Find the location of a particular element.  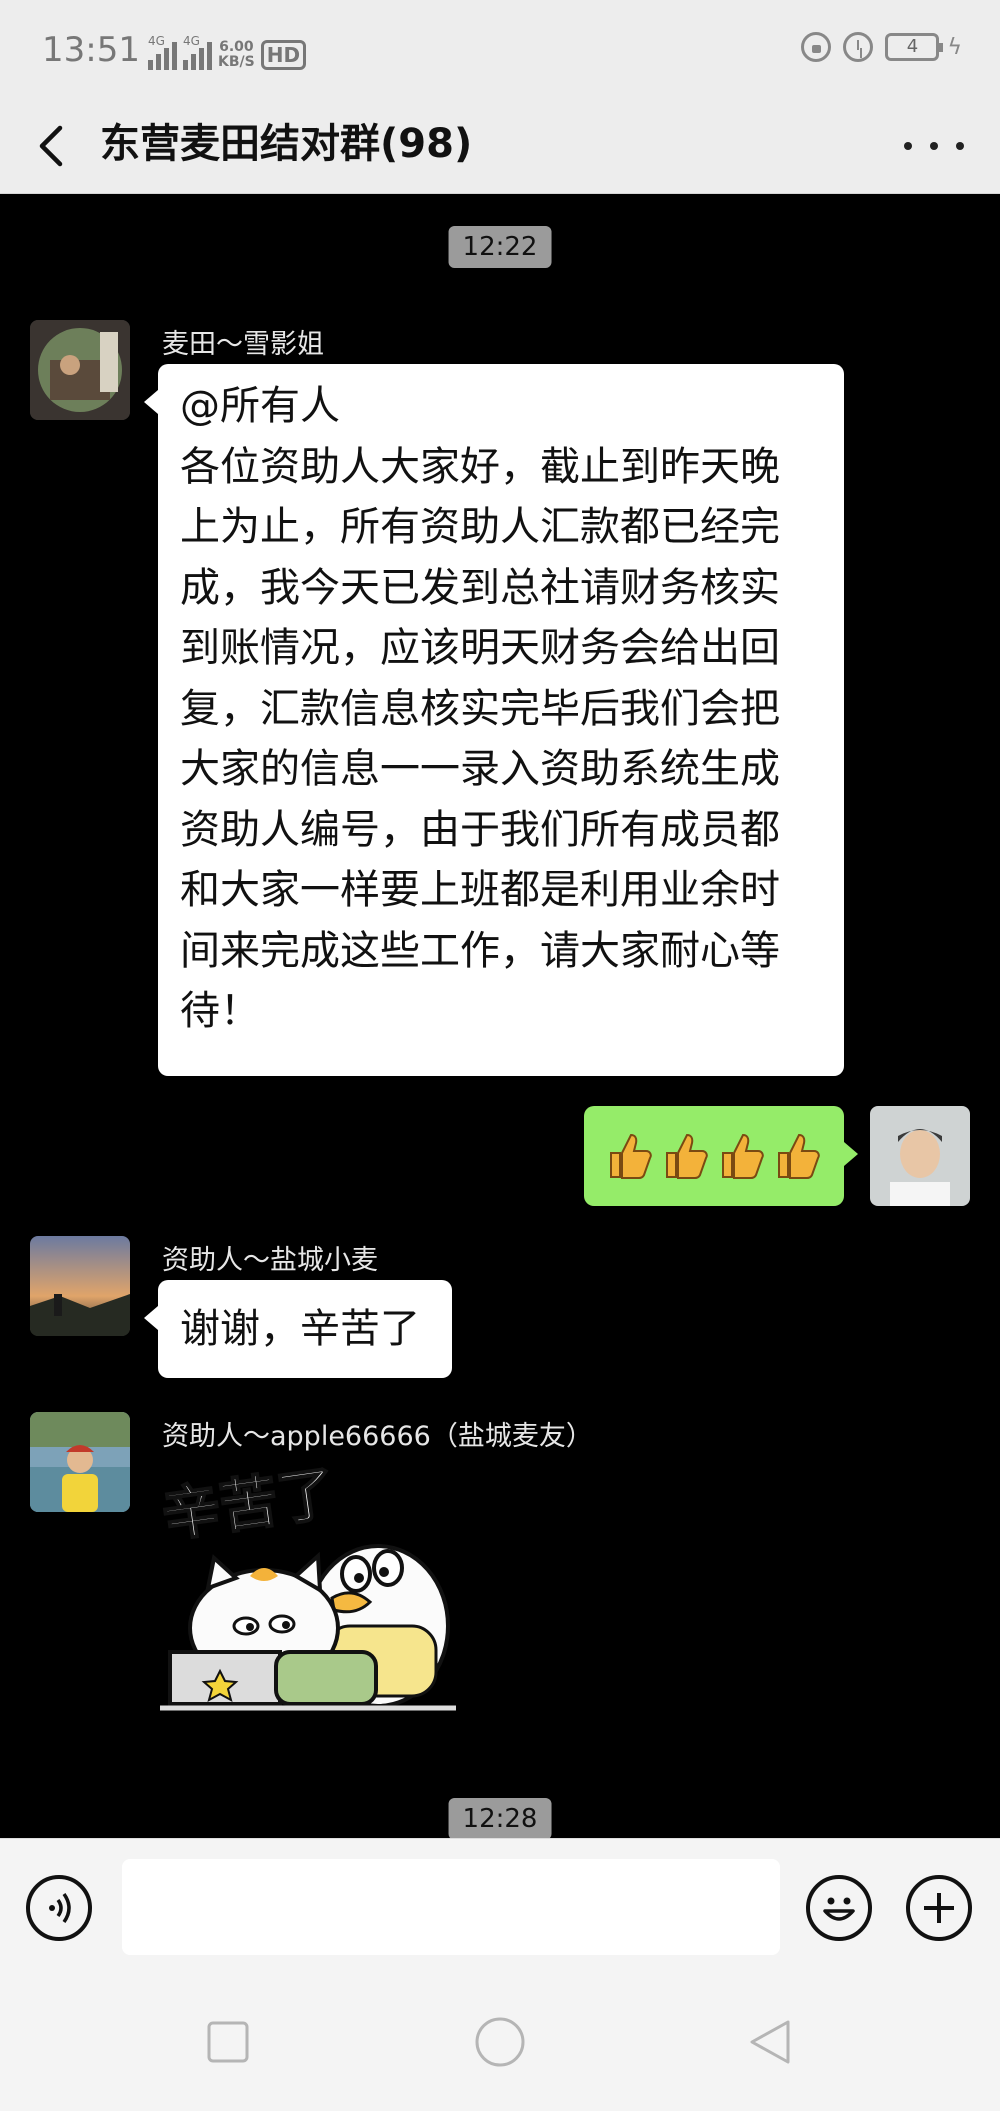

my-message-bubble is located at coordinates (721, 1156).